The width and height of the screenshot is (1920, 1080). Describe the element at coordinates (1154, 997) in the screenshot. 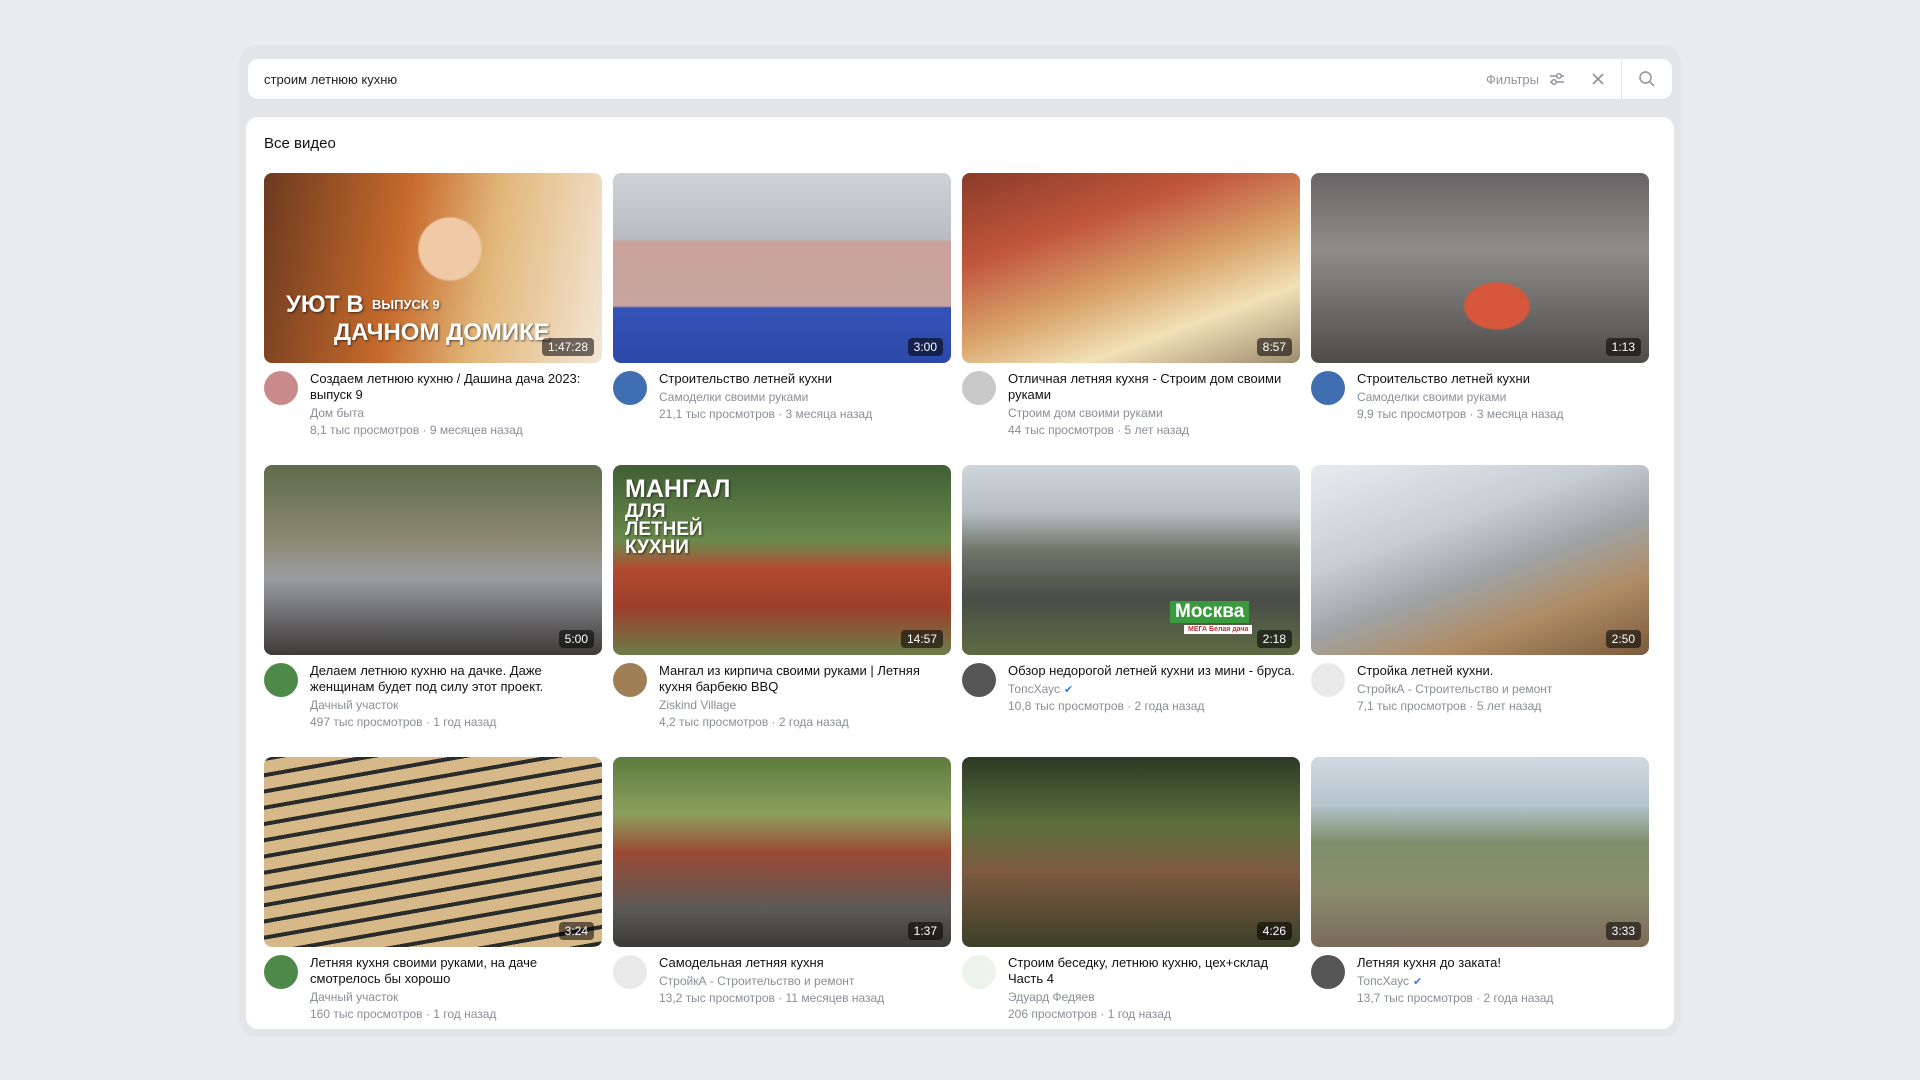

I see `channel-name: Эдуард Федяев` at that location.